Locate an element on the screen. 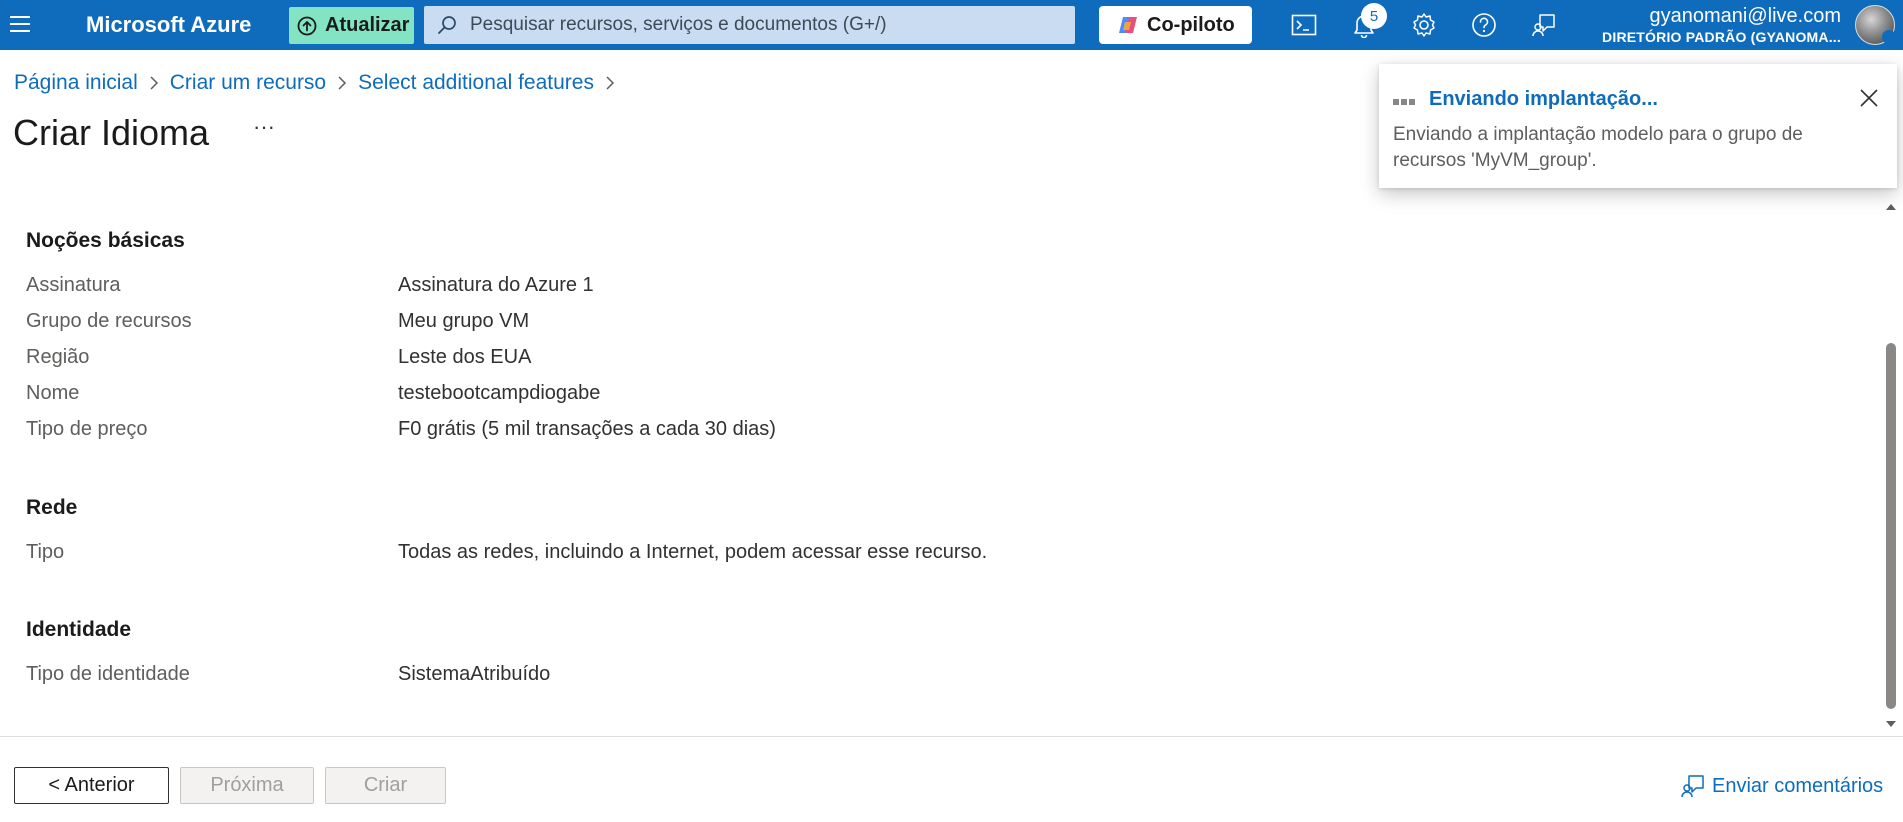  close-icon is located at coordinates (1869, 98).